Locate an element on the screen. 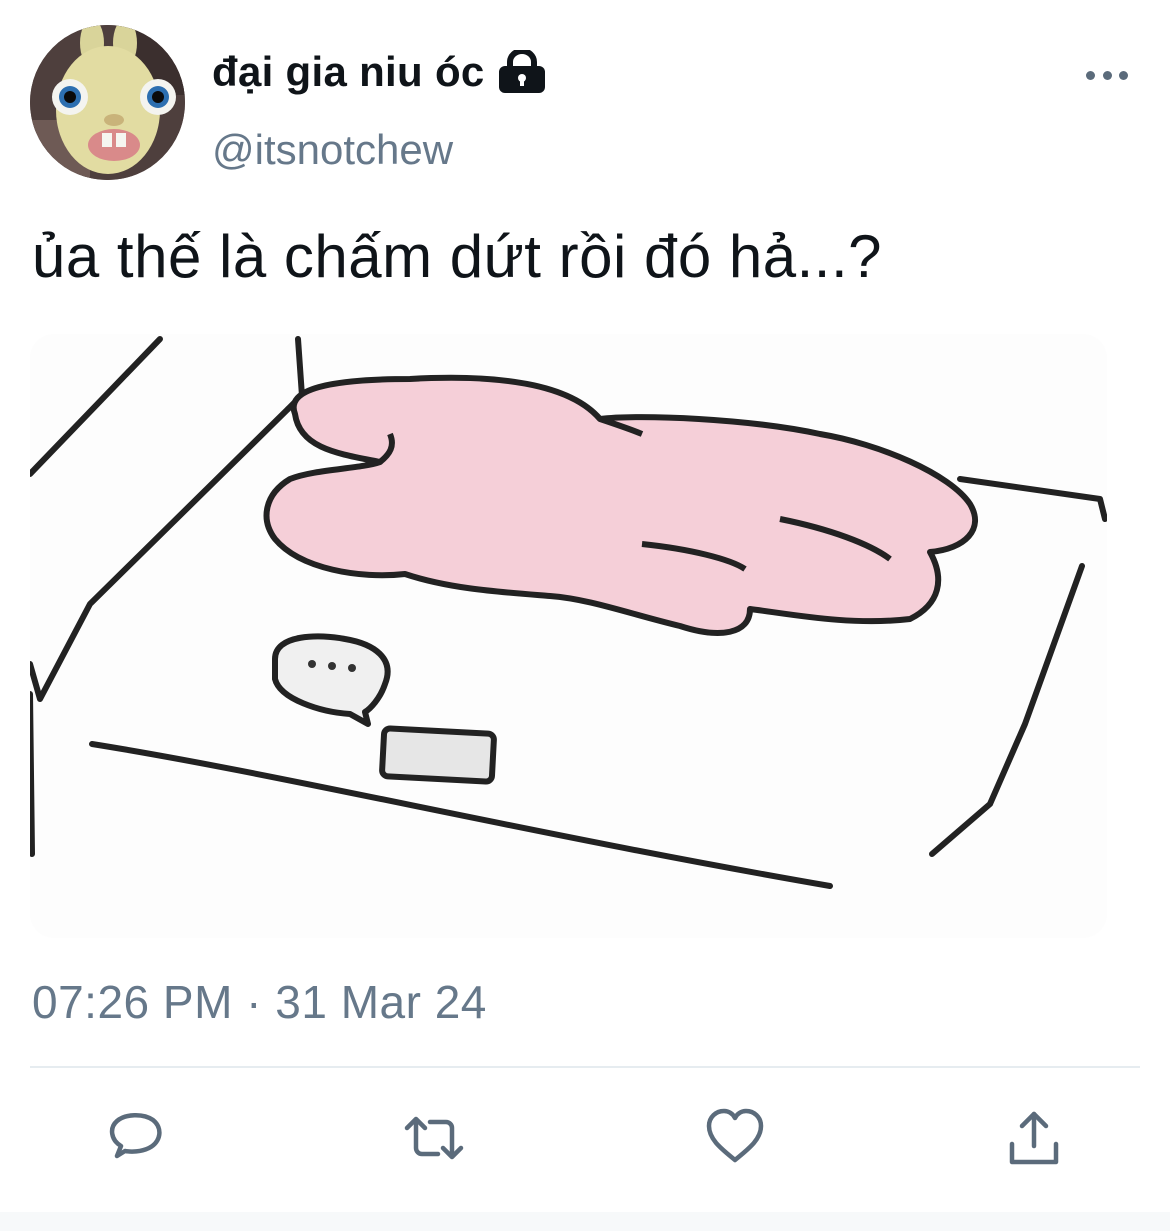  display-name: đại gia niu óc is located at coordinates (379, 72).